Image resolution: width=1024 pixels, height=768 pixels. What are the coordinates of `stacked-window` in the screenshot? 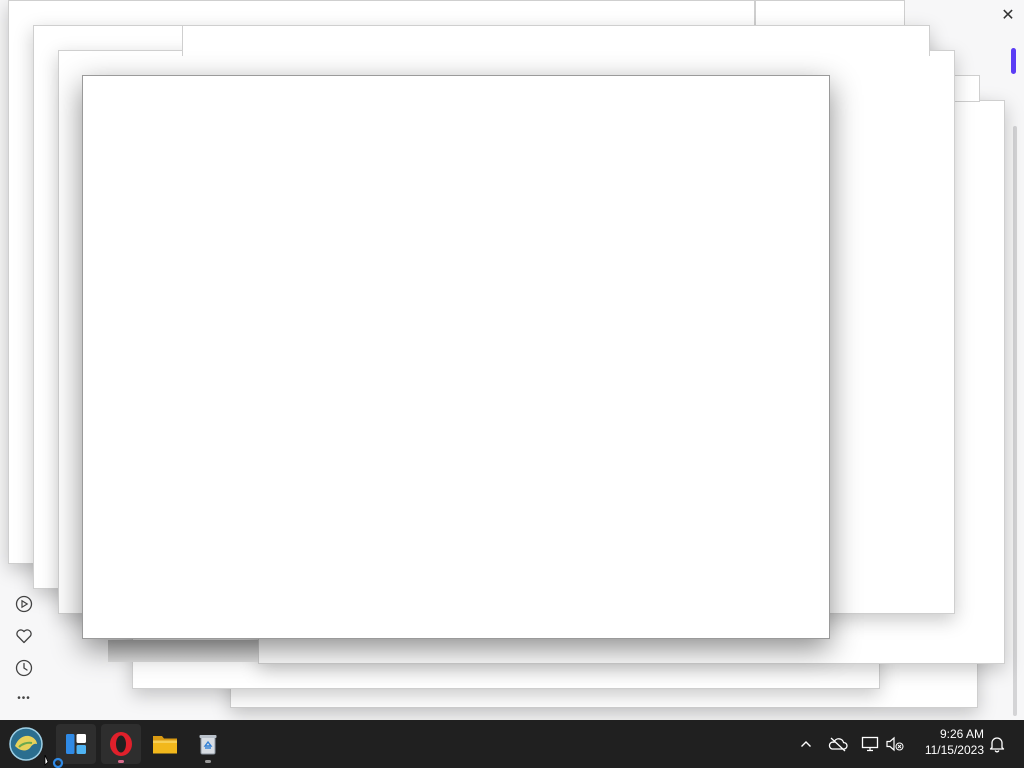 It's located at (556, 40).